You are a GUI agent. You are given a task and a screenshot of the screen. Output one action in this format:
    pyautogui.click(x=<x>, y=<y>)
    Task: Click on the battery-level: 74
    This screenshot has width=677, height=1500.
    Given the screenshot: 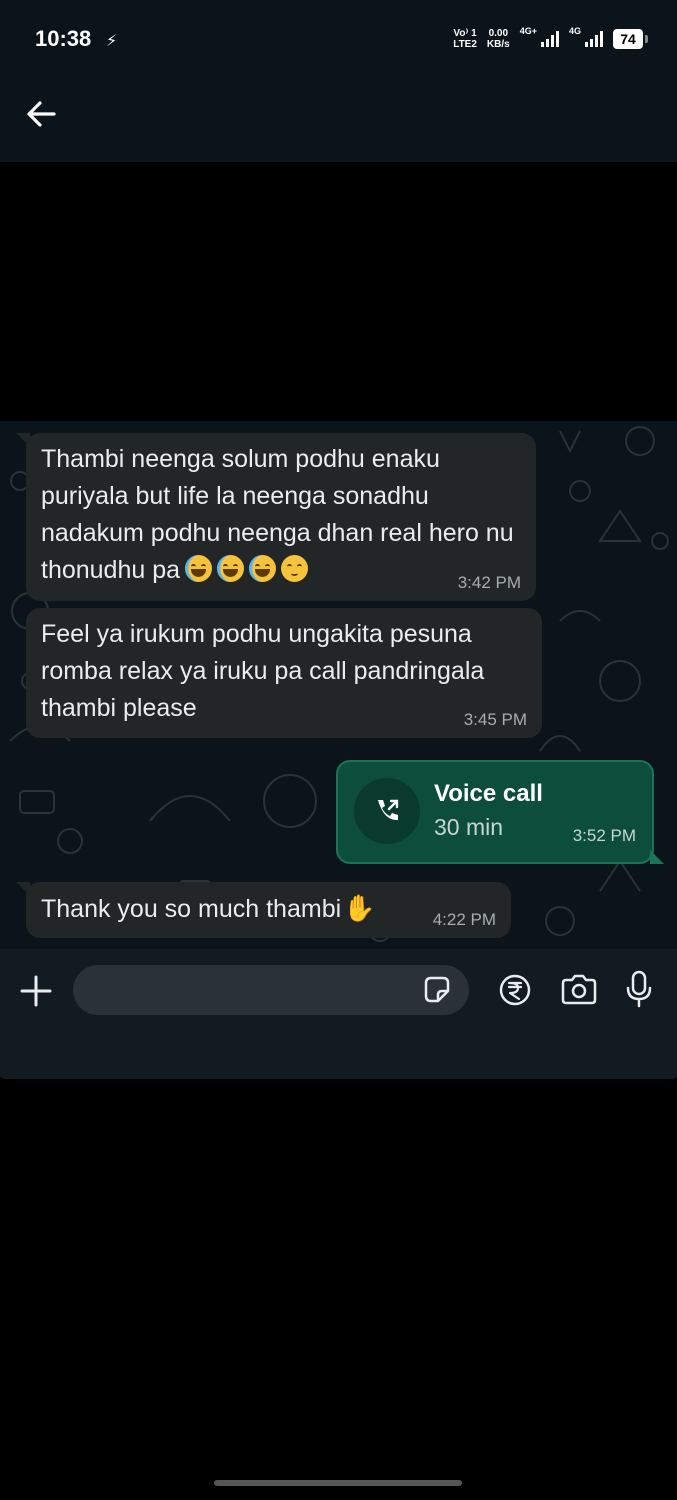 What is the action you would take?
    pyautogui.click(x=628, y=39)
    